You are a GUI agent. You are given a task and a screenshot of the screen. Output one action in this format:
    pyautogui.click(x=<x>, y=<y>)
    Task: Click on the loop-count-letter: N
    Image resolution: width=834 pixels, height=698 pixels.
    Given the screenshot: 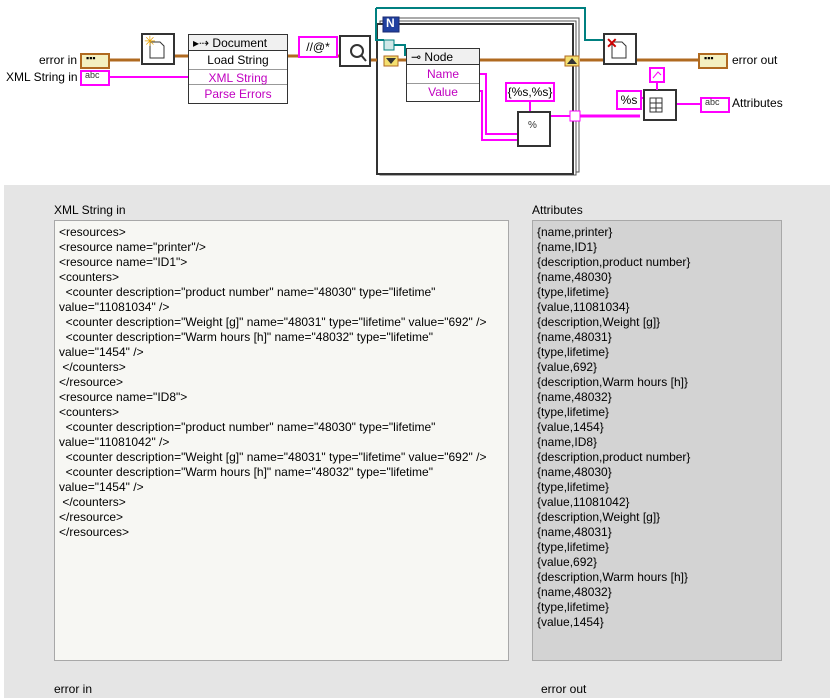 What is the action you would take?
    pyautogui.click(x=390, y=23)
    